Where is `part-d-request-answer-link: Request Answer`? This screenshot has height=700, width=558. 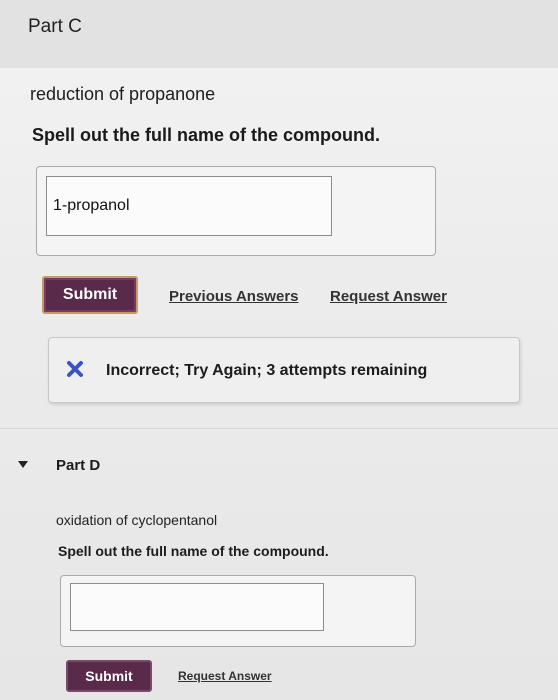
part-d-request-answer-link: Request Answer is located at coordinates (225, 676).